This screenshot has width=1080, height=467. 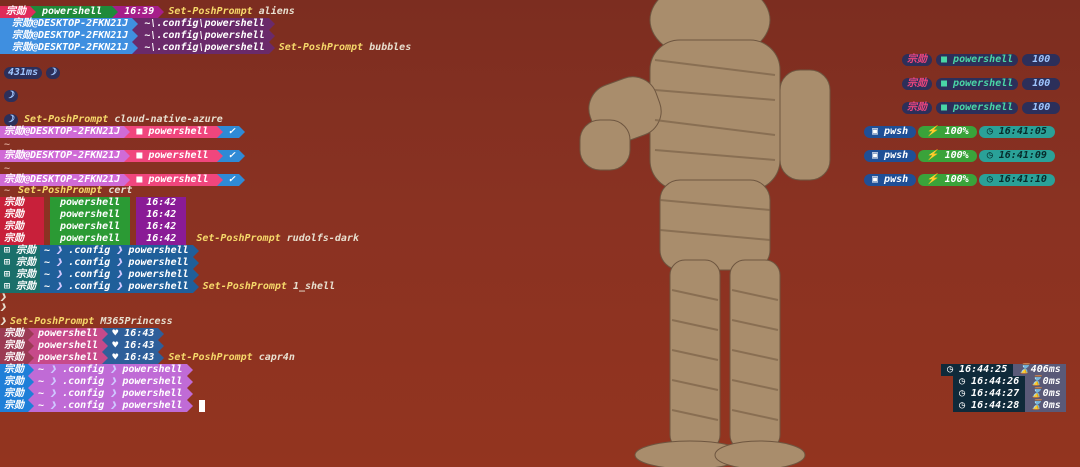 I want to click on clock-segment: ◷ 16:44:27, so click(x=989, y=394).